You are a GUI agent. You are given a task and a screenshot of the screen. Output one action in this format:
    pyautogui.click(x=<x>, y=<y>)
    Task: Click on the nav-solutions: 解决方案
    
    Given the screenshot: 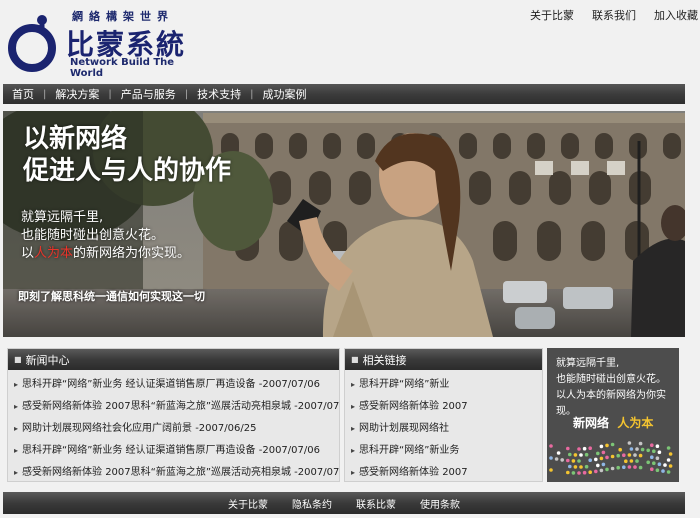 What is the action you would take?
    pyautogui.click(x=77, y=94)
    